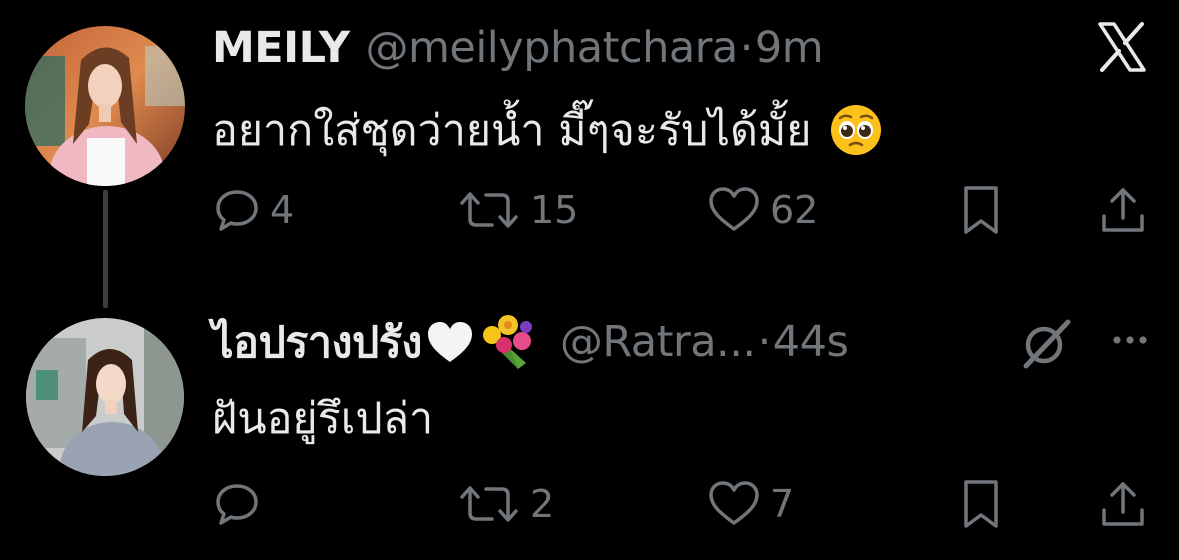 Image resolution: width=1179 pixels, height=560 pixels. I want to click on x-logo-icon, so click(1122, 49).